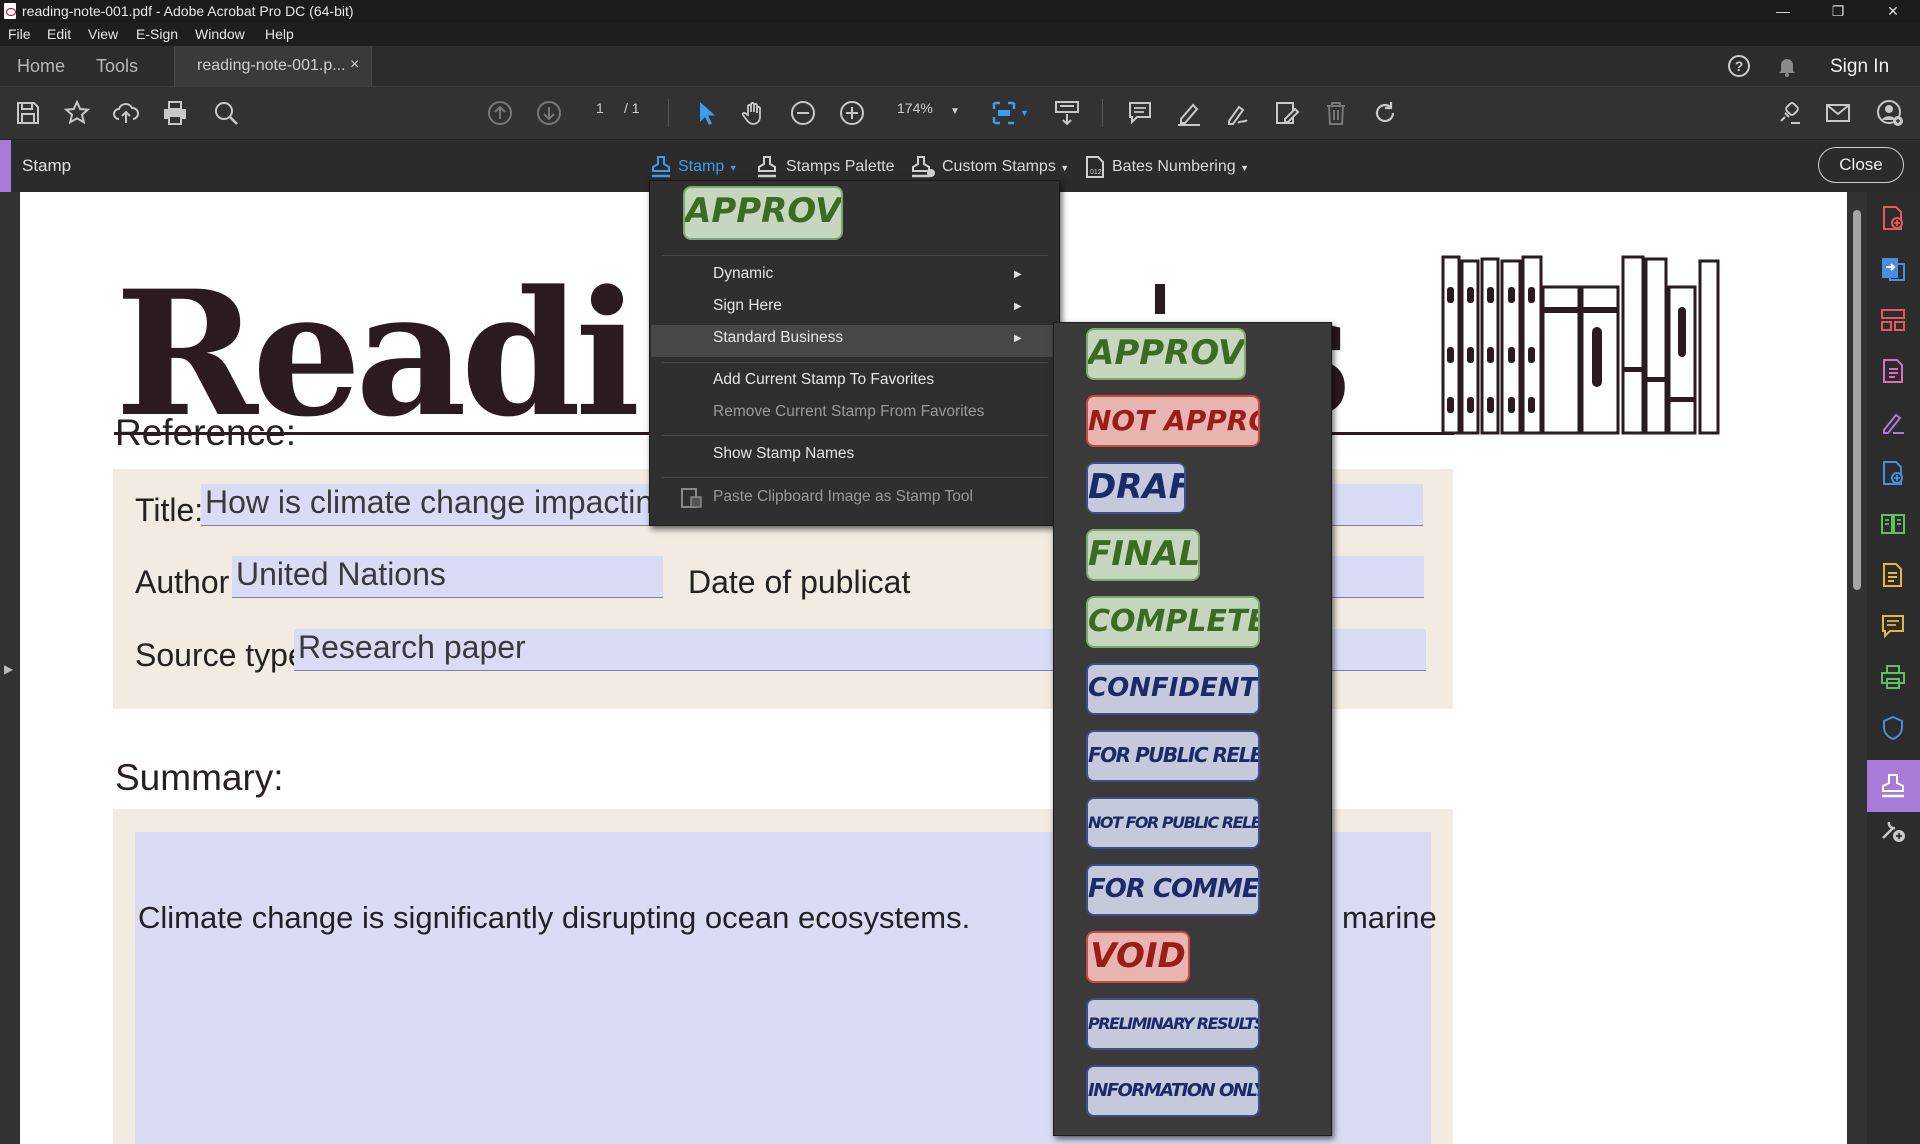 Image resolution: width=1920 pixels, height=1144 pixels. Describe the element at coordinates (1890, 113) in the screenshot. I see `share-user-icon` at that location.